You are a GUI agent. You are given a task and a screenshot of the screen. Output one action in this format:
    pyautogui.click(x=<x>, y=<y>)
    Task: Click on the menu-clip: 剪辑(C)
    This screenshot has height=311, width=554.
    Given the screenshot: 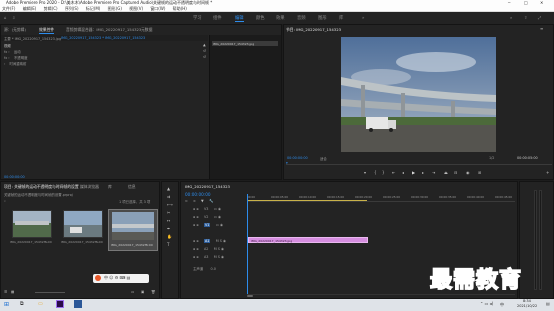 What is the action you would take?
    pyautogui.click(x=51, y=8)
    